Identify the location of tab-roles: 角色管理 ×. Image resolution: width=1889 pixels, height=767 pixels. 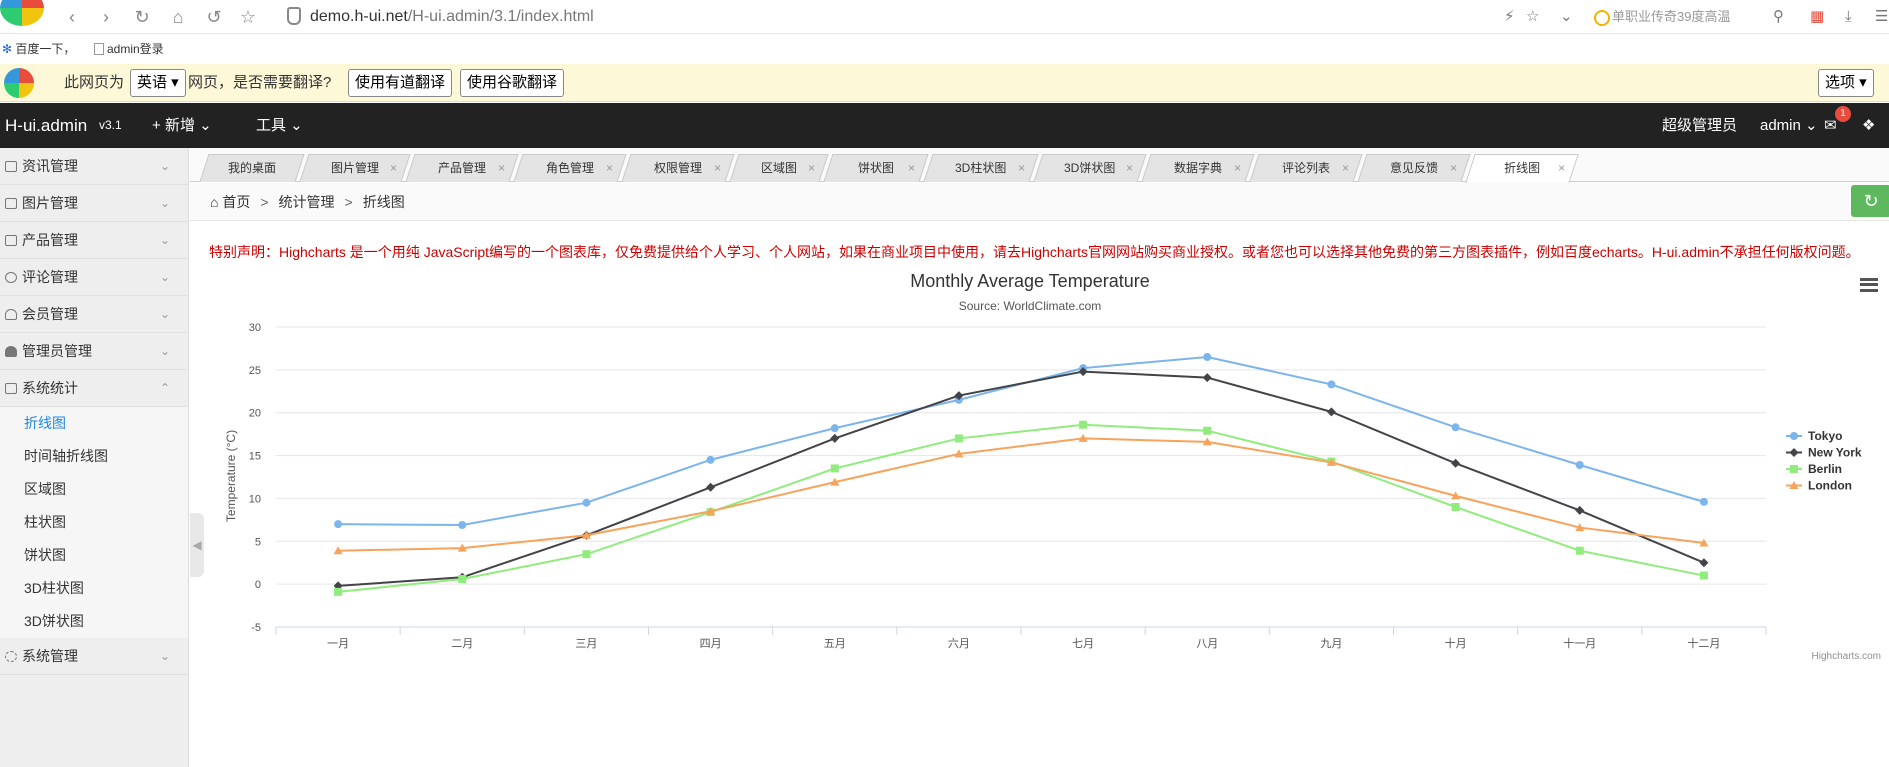
(570, 168).